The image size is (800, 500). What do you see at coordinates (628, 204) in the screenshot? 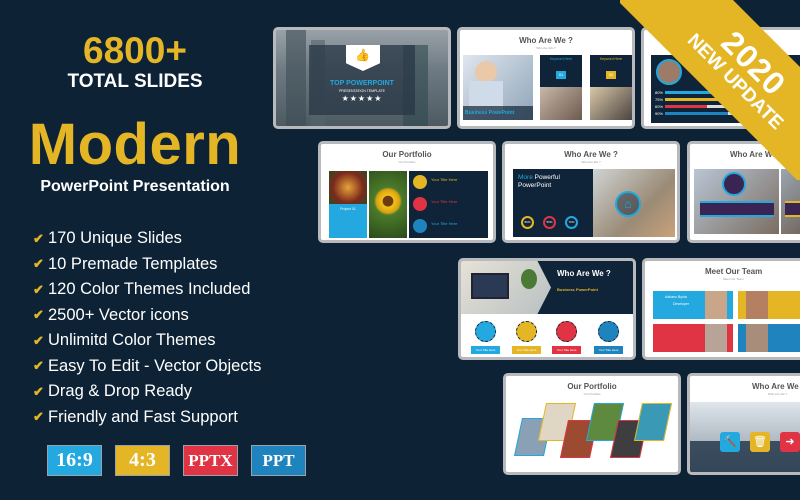
I see `home-icon: ⌂` at bounding box center [628, 204].